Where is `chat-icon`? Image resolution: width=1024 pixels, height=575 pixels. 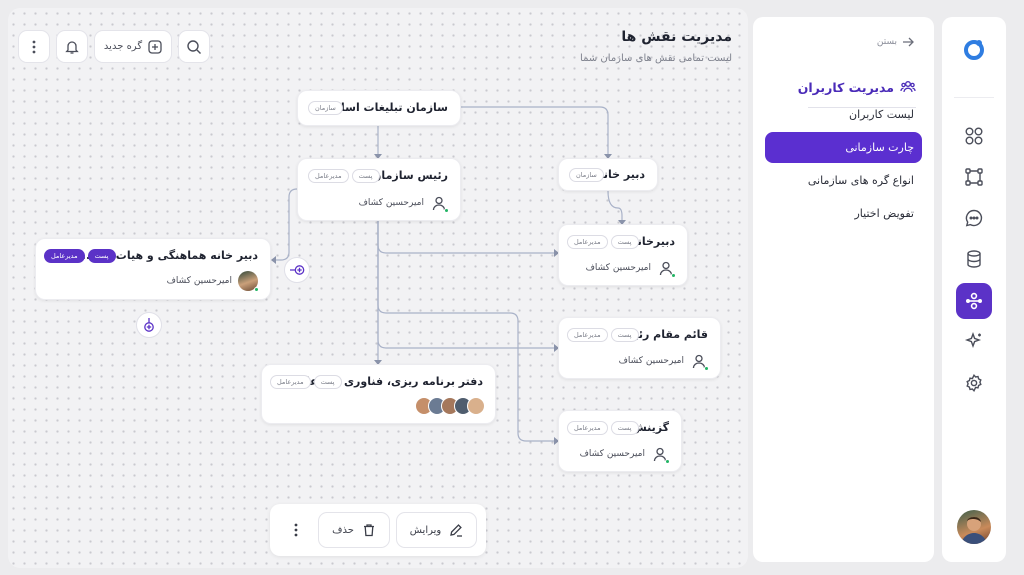 chat-icon is located at coordinates (974, 218).